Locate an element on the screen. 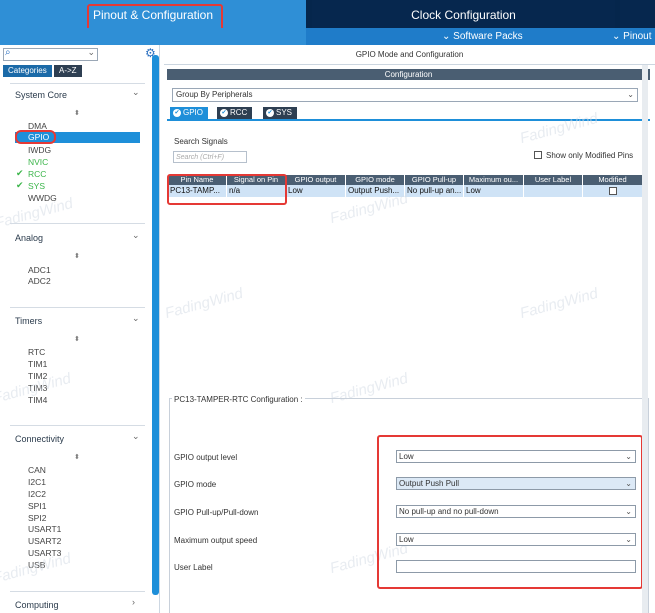  tab-clock-configuration: Clock Configuration is located at coordinates (463, 14).